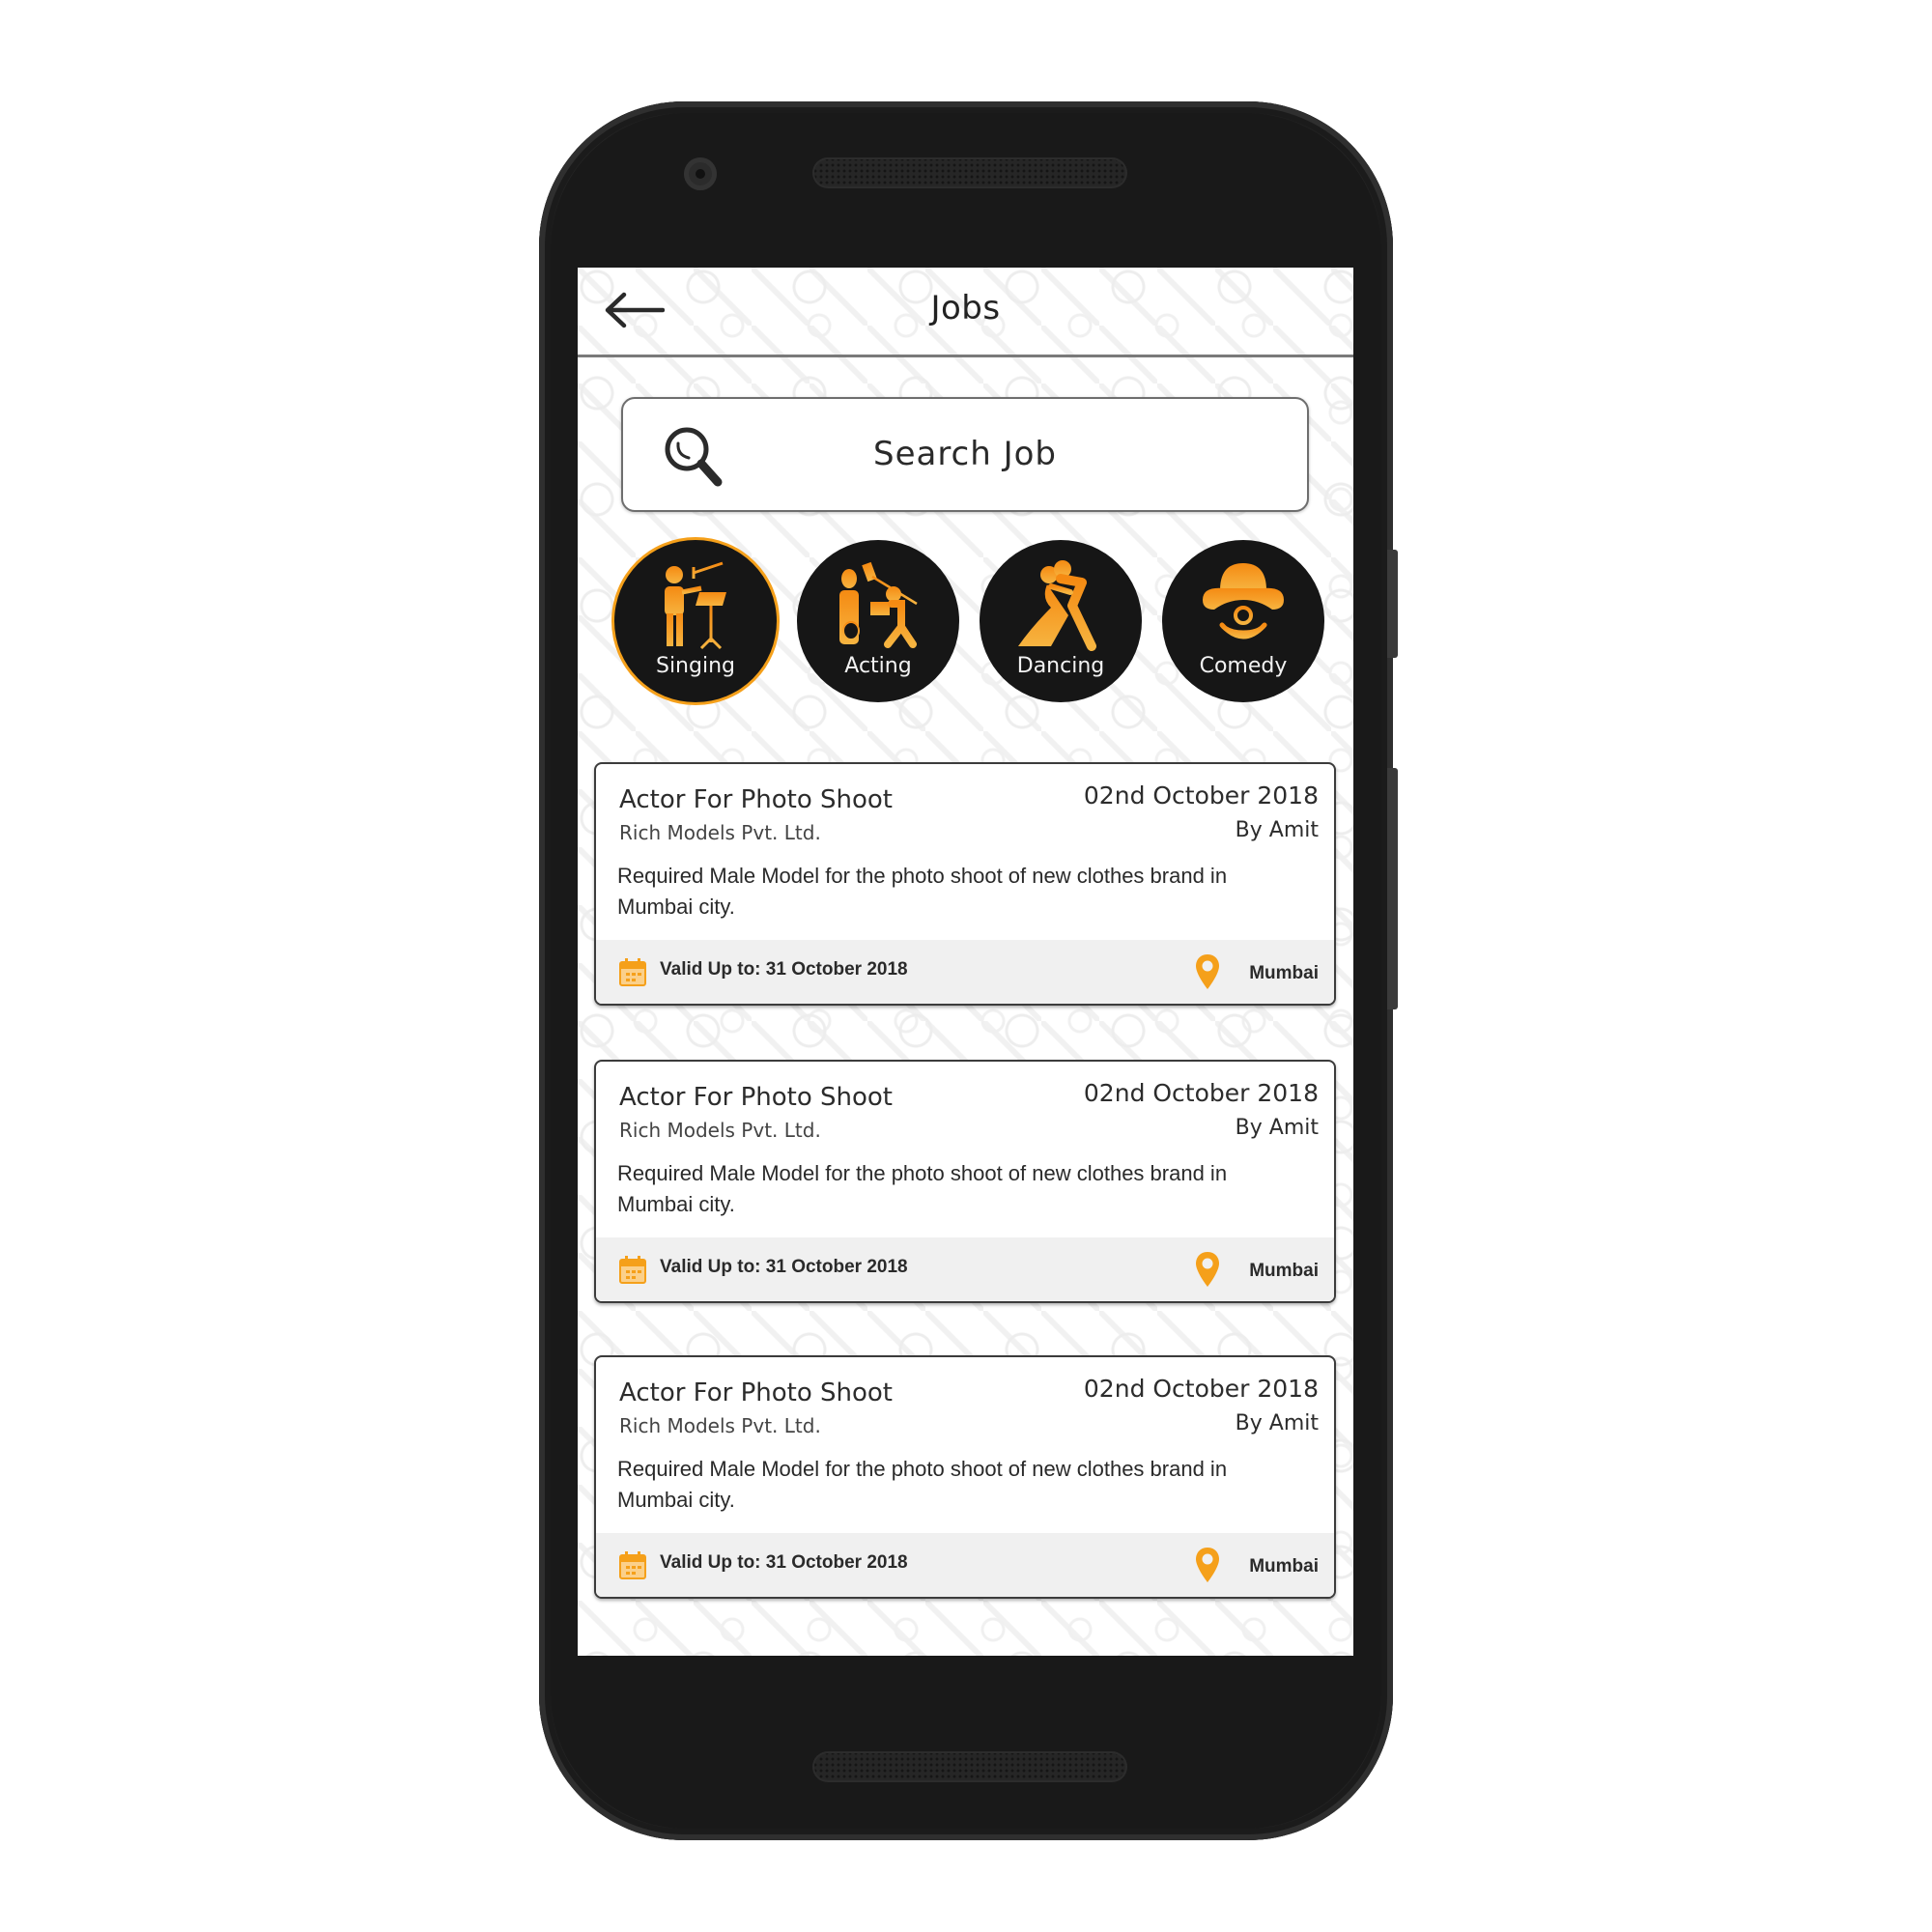 The height and width of the screenshot is (1932, 1932). What do you see at coordinates (1057, 605) in the screenshot?
I see `dancing-couple-icon` at bounding box center [1057, 605].